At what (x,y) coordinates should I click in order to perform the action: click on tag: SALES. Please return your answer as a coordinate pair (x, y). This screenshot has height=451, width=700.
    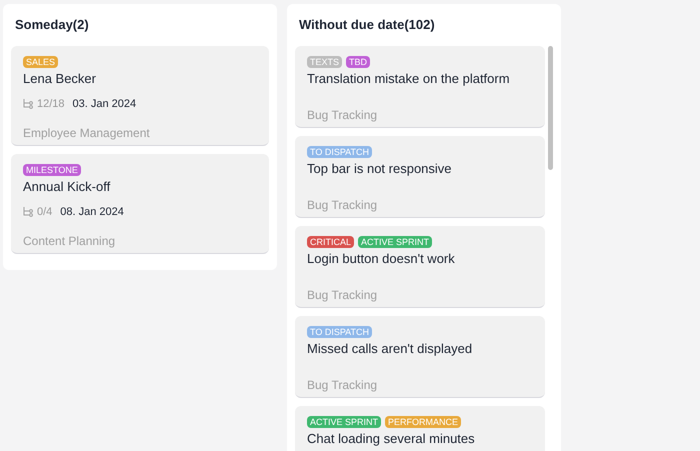
    Looking at the image, I should click on (40, 62).